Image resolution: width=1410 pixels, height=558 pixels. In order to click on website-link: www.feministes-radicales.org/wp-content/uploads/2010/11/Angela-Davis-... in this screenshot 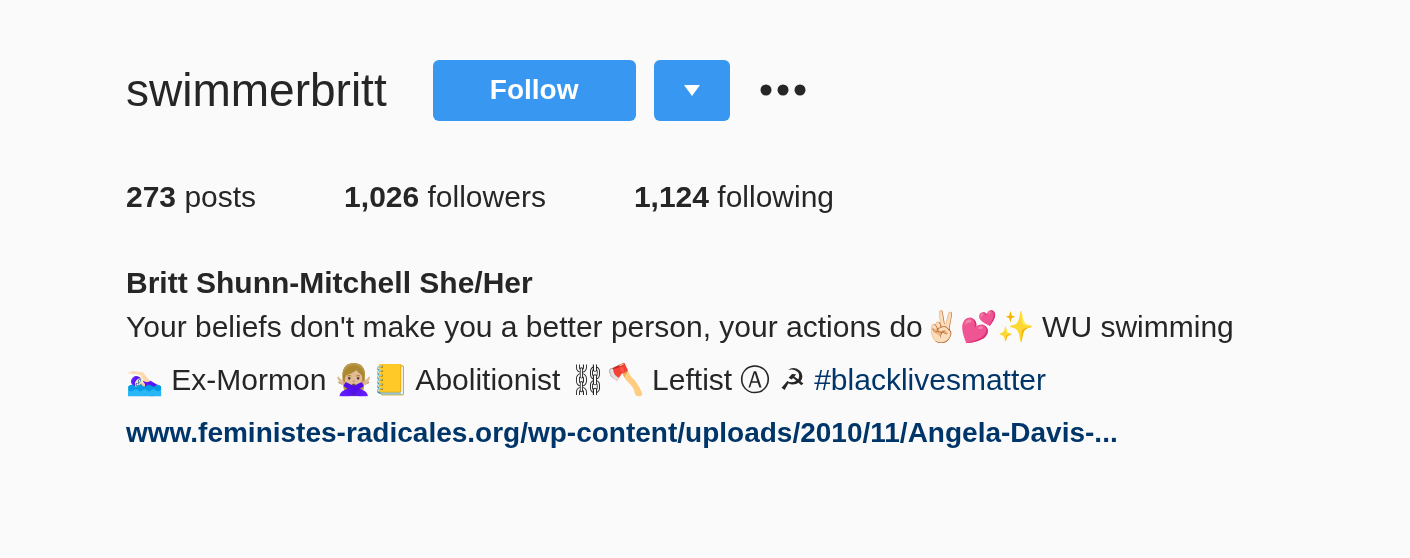, I will do `click(768, 432)`.